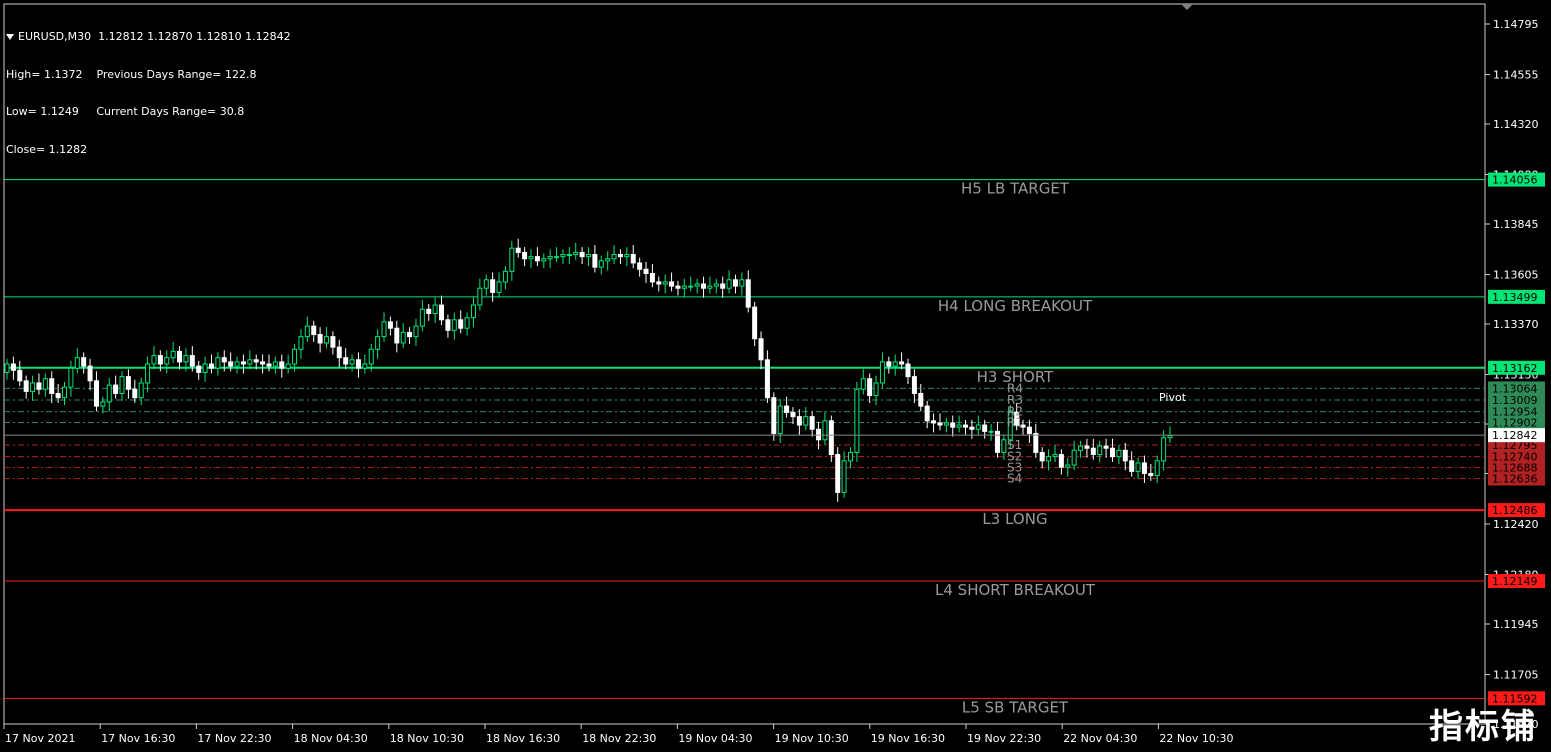 The width and height of the screenshot is (1551, 752). I want to click on y-tick-label: 1.14320, so click(1516, 124).